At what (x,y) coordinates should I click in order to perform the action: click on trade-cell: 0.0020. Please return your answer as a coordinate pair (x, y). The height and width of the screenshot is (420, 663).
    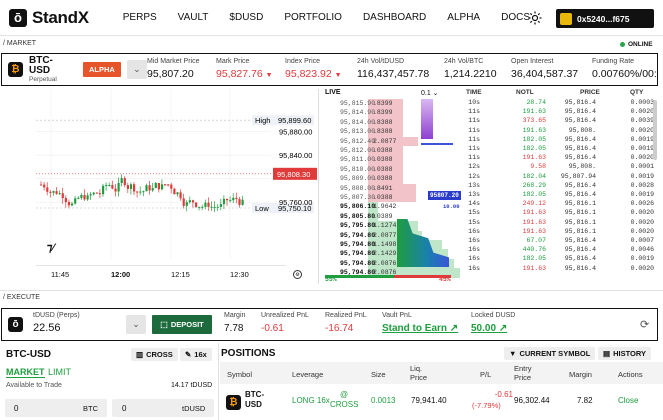
    Looking at the image, I should click on (642, 231).